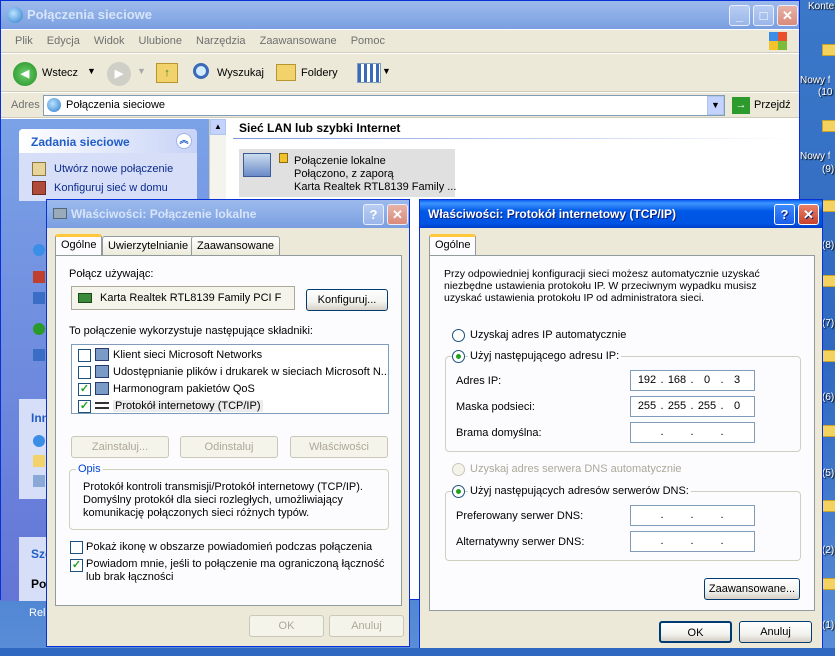  I want to click on address-field: Połączenia sieciowe ▼, so click(384, 105).